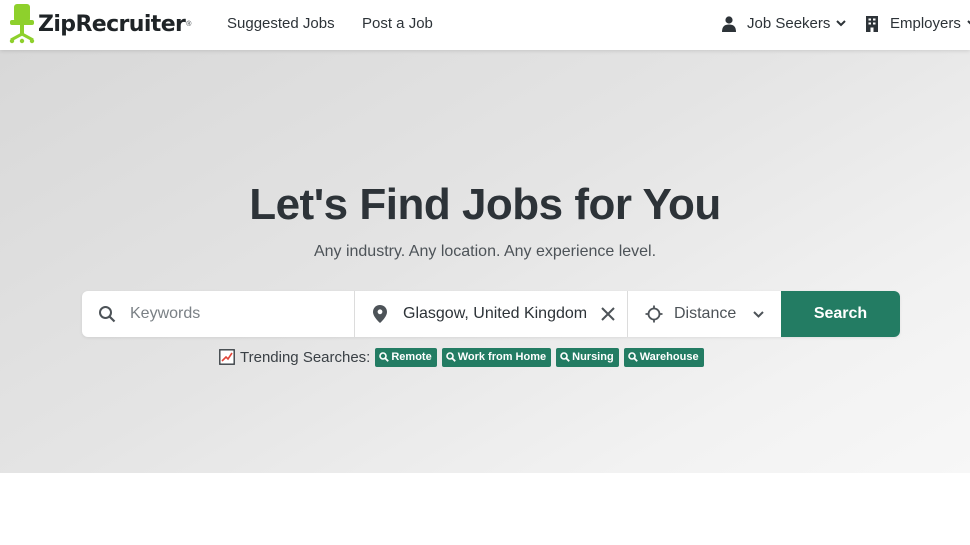 This screenshot has width=970, height=545. Describe the element at coordinates (498, 314) in the screenshot. I see `location-input` at that location.